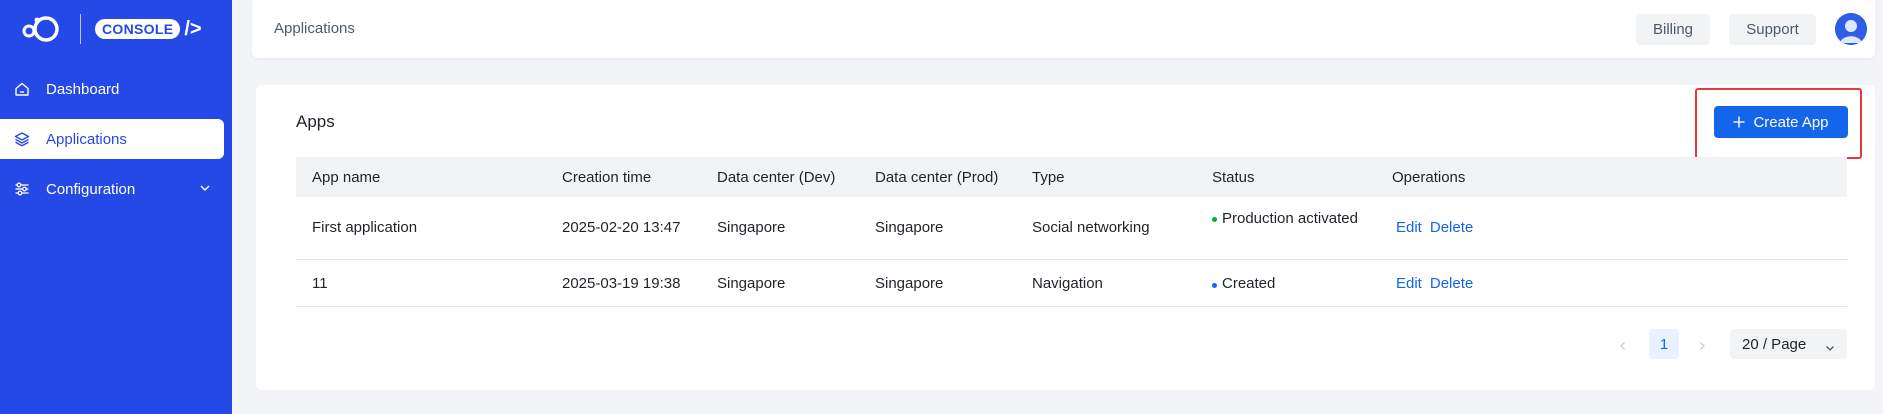  Describe the element at coordinates (314, 28) in the screenshot. I see `breadcrumb: Applications` at that location.